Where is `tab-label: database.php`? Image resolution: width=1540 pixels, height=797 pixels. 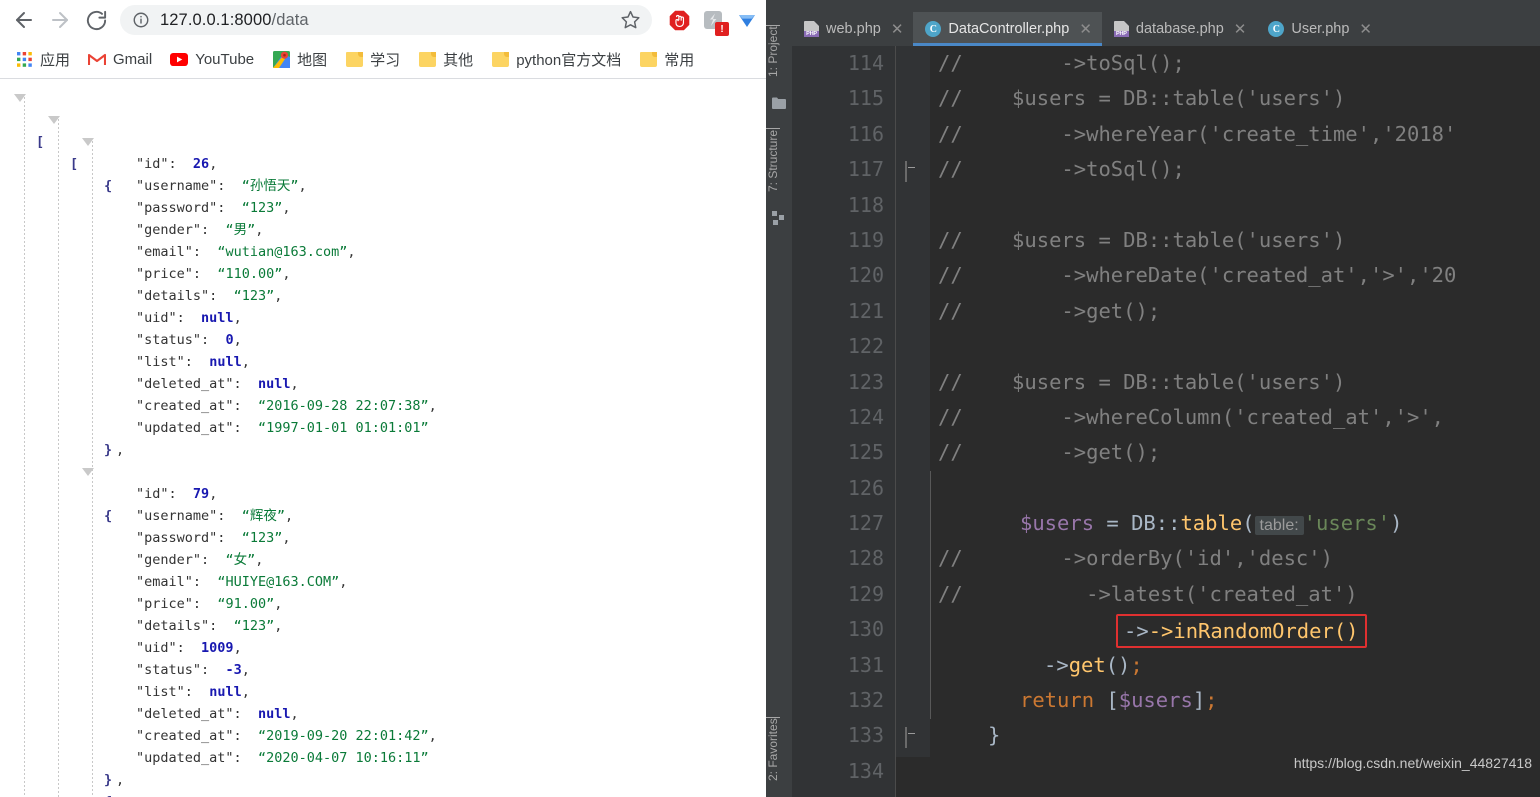
tab-label: database.php is located at coordinates (1179, 29).